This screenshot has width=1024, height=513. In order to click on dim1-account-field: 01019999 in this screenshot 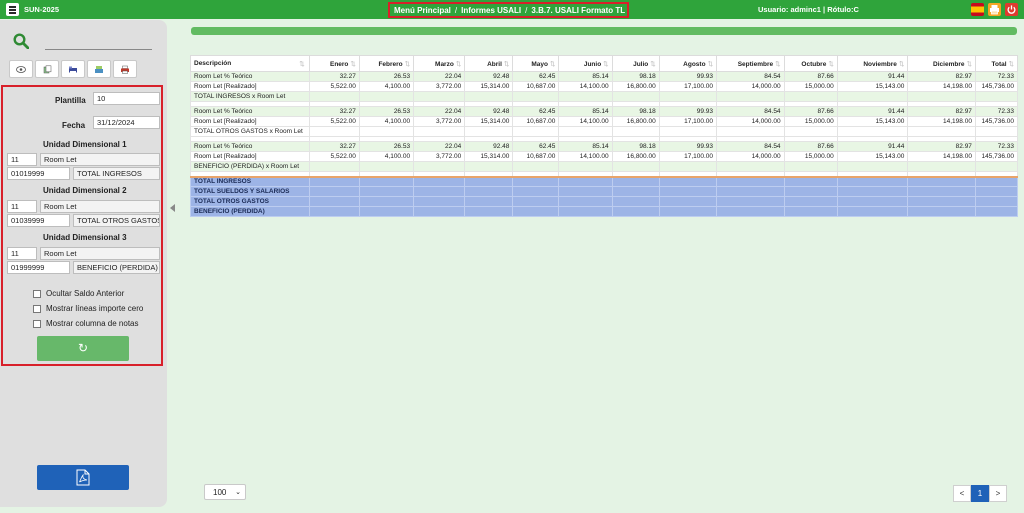, I will do `click(38, 173)`.